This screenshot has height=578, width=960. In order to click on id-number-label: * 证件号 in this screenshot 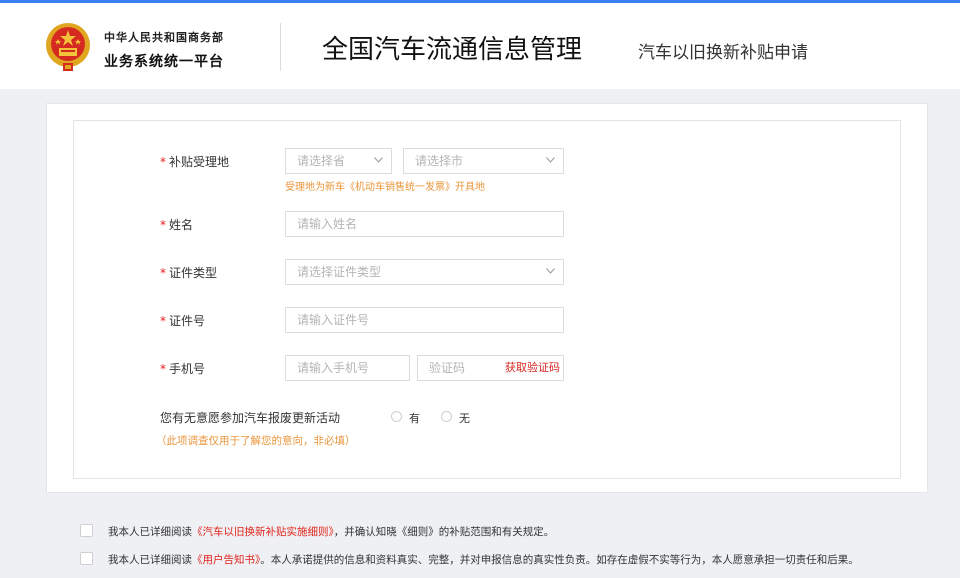, I will do `click(183, 321)`.